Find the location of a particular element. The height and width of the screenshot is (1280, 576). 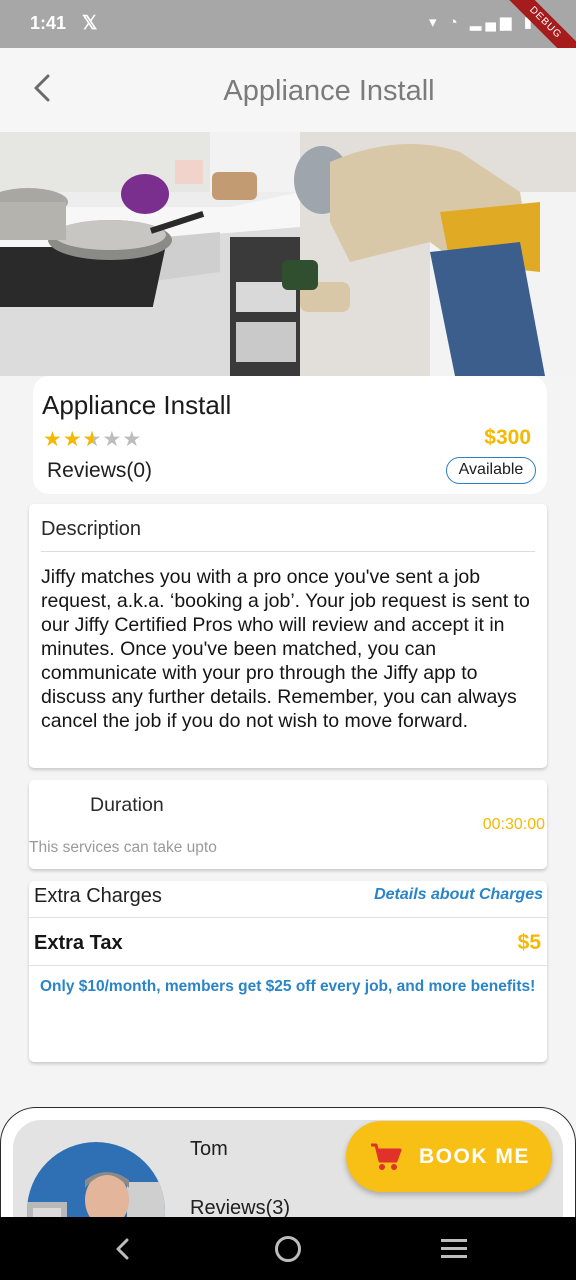

status-time: 1:41 is located at coordinates (48, 23).